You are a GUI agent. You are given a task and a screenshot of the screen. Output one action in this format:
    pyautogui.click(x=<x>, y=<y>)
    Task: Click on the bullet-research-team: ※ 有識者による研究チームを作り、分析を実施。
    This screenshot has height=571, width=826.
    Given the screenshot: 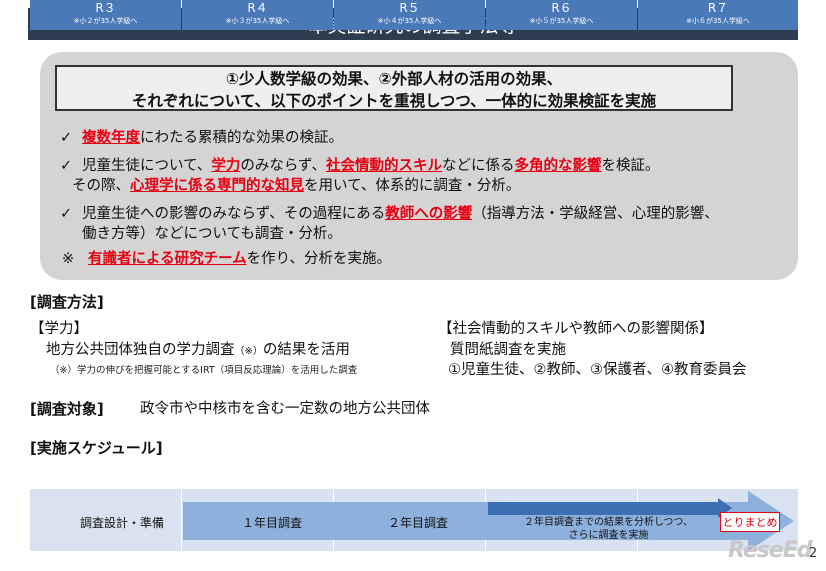 What is the action you would take?
    pyautogui.click(x=227, y=259)
    